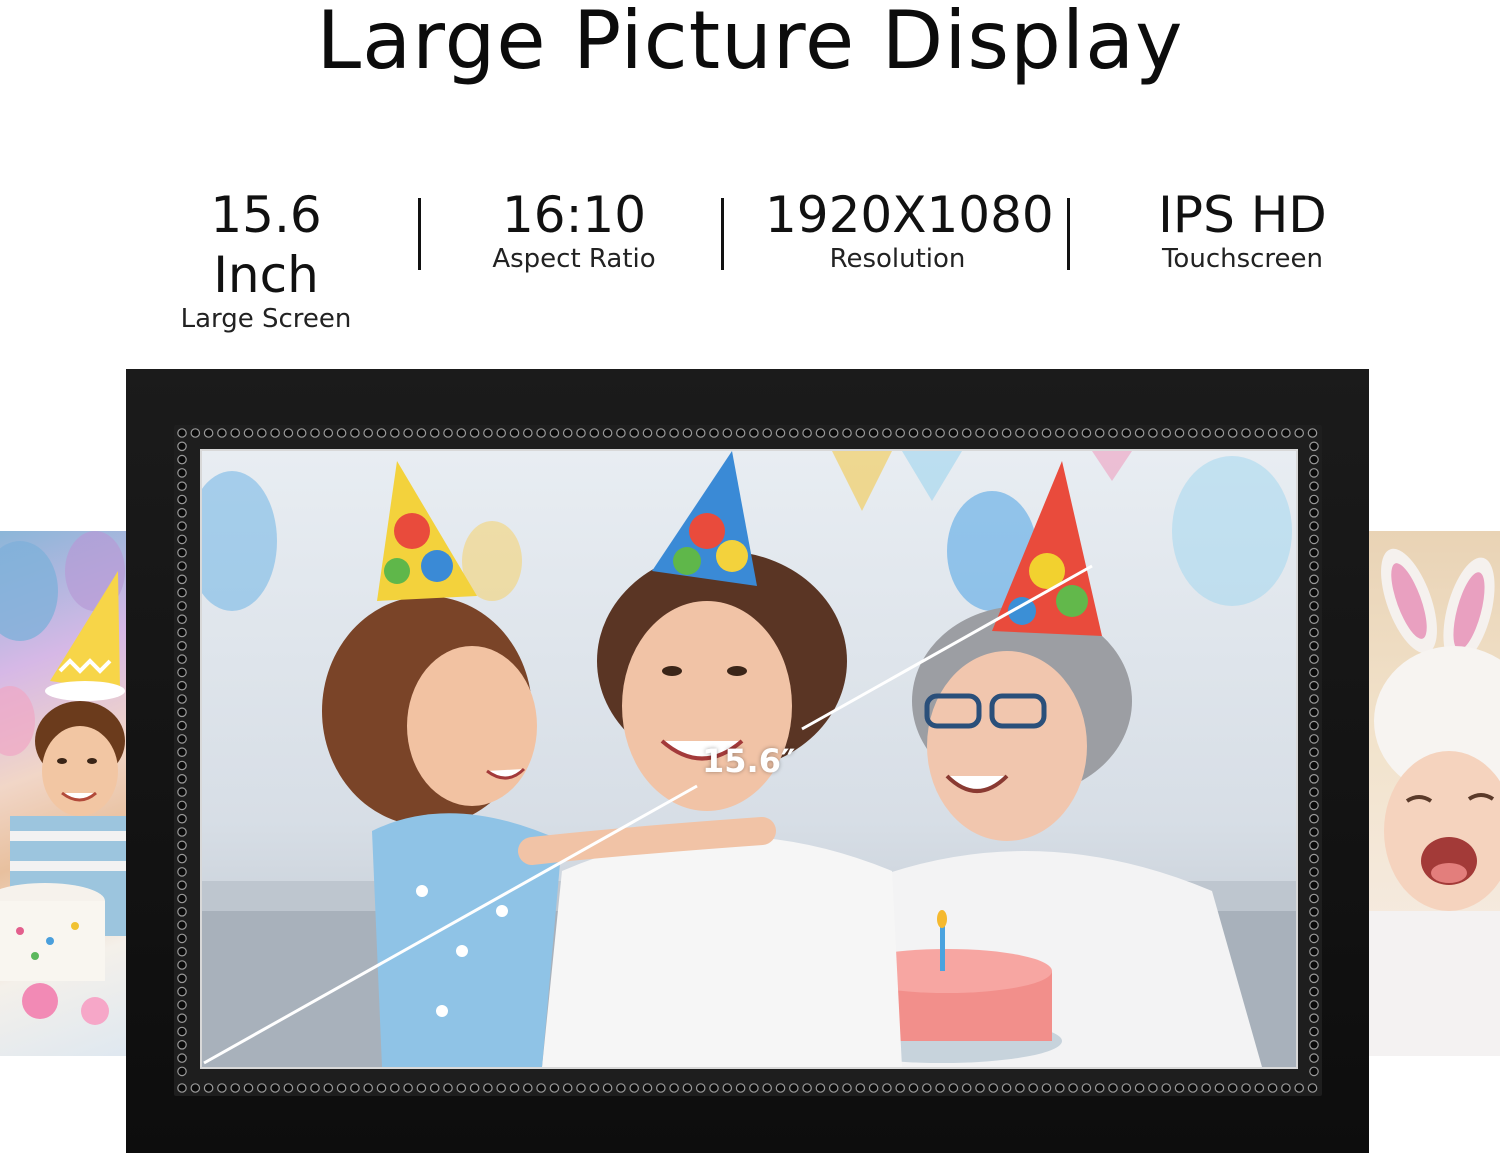  I want to click on right-side-photo, so click(1434, 793).